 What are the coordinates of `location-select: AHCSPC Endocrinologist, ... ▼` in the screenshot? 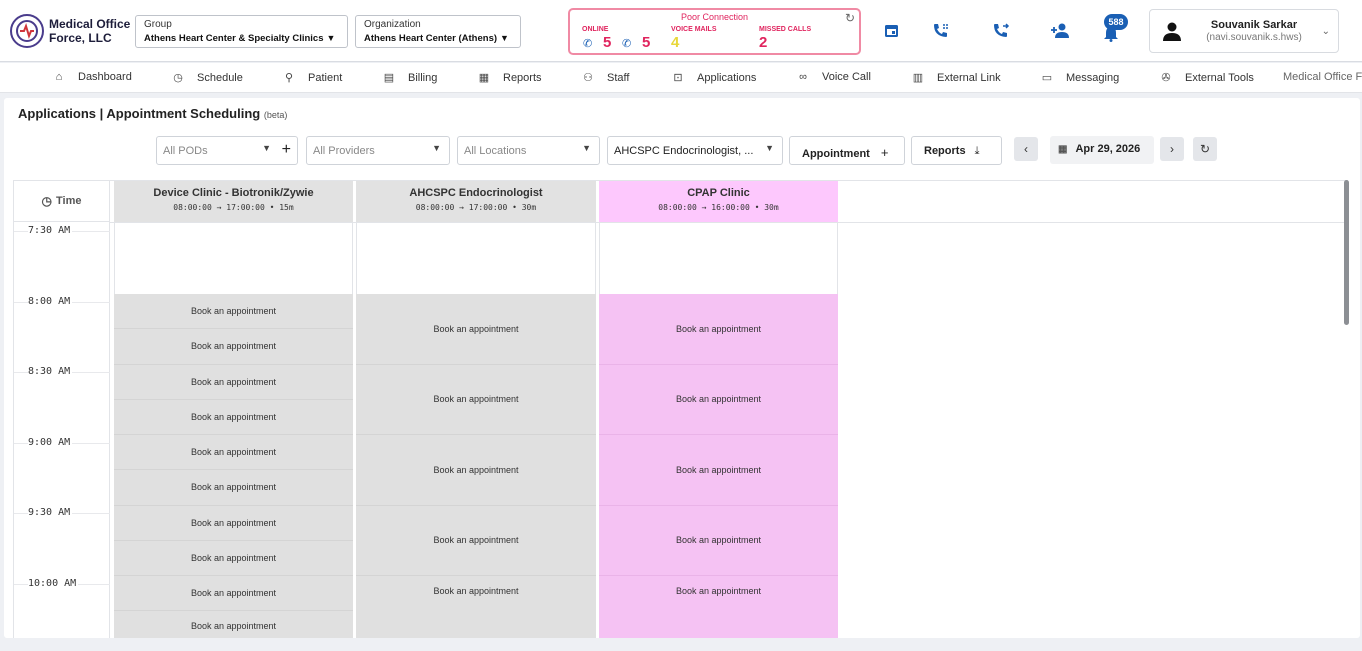 It's located at (695, 150).